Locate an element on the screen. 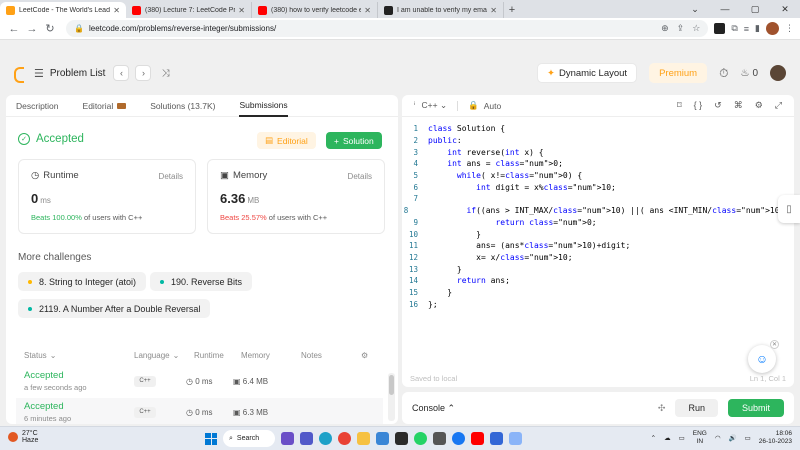  code-line: 1 class Solution { is located at coordinates (598, 129).